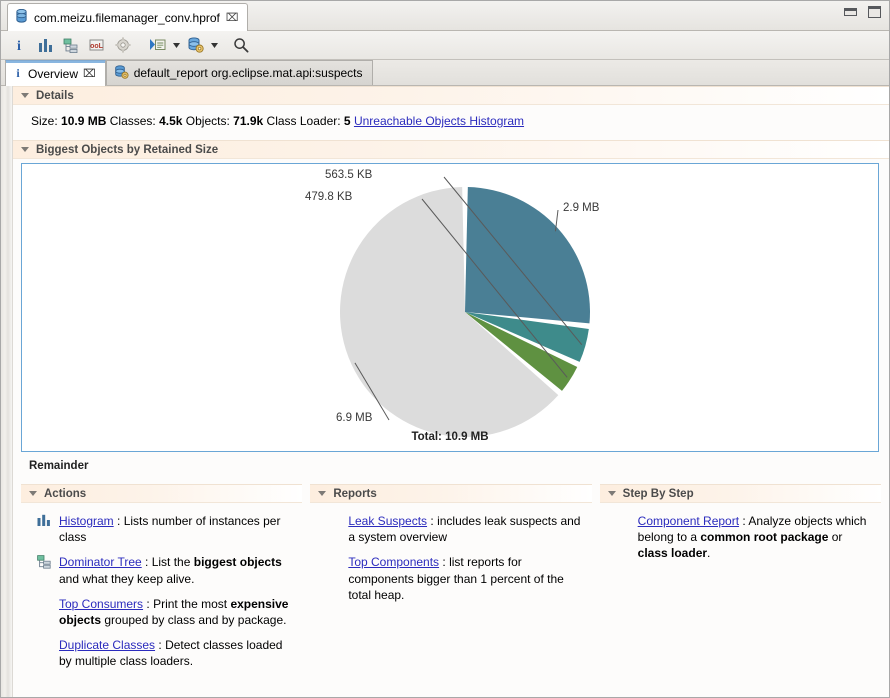 The width and height of the screenshot is (890, 698). What do you see at coordinates (194, 619) in the screenshot?
I see `top-consumers-desc-b: grouped by class and by package.` at bounding box center [194, 619].